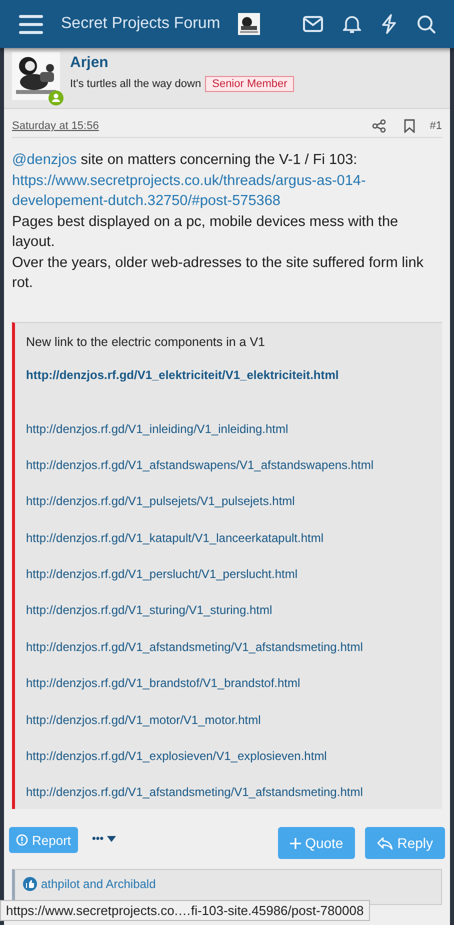  What do you see at coordinates (182, 62) in the screenshot?
I see `author-name: Arjen` at bounding box center [182, 62].